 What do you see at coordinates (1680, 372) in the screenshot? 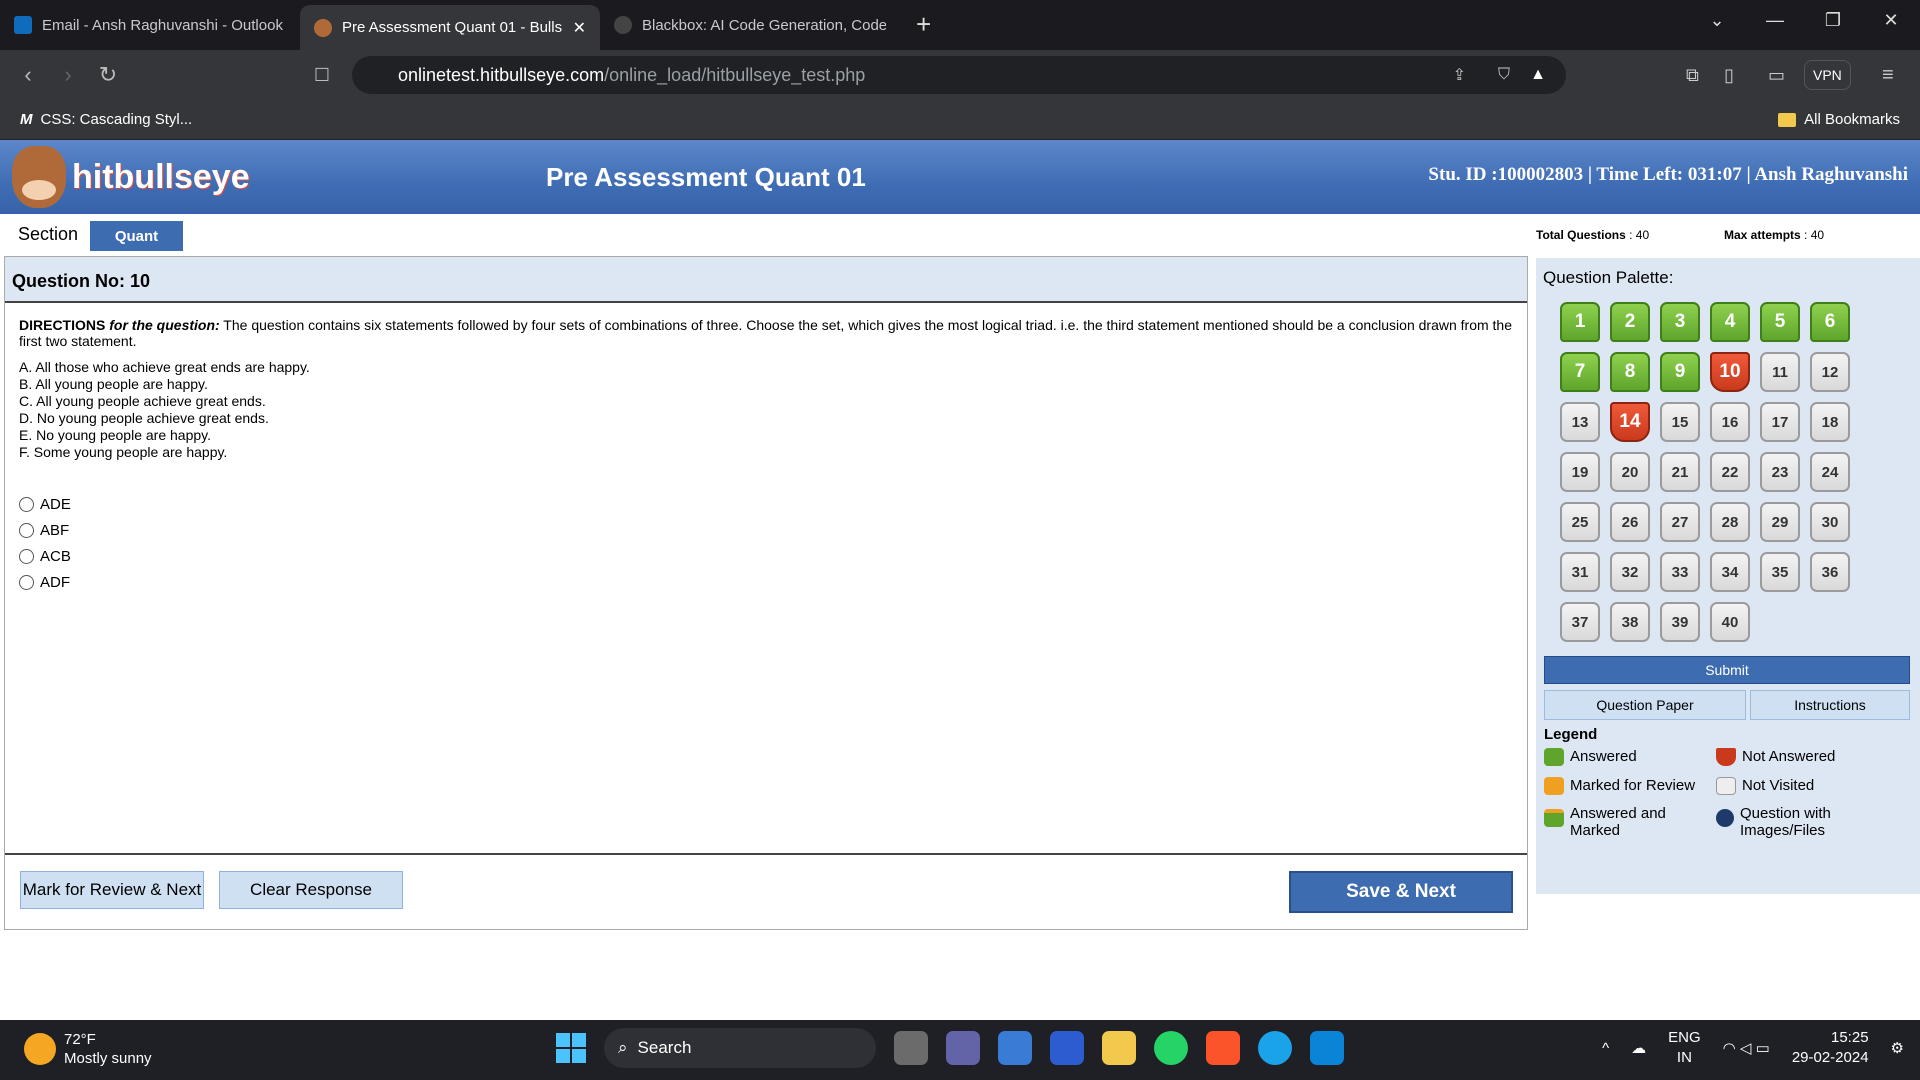
I see `palette-question-button: 9` at bounding box center [1680, 372].